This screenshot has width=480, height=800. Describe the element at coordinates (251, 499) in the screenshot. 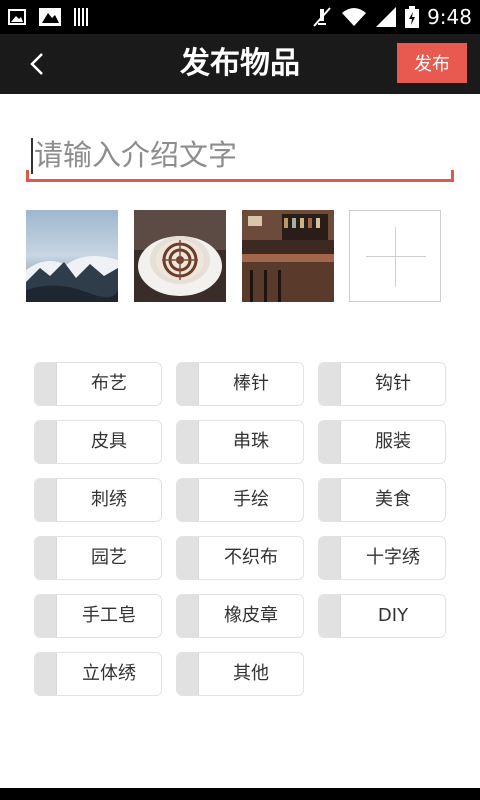

I see `tag-label: 手绘` at that location.